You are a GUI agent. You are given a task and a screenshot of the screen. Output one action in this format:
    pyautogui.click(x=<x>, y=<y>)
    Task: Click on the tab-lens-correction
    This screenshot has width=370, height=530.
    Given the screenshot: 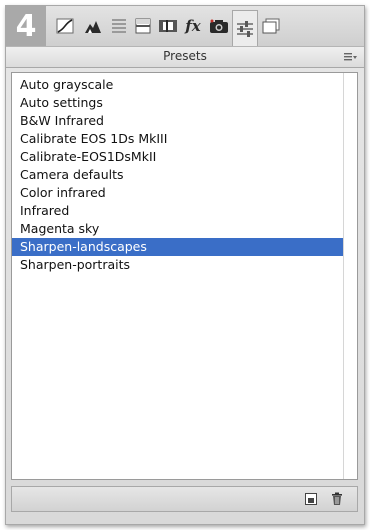 What is the action you would take?
    pyautogui.click(x=168, y=26)
    